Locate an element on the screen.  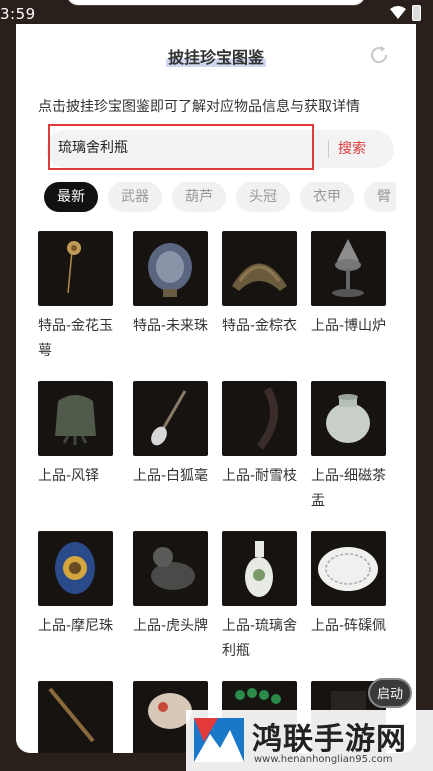
tab-gourd: 葫芦 is located at coordinates (199, 197).